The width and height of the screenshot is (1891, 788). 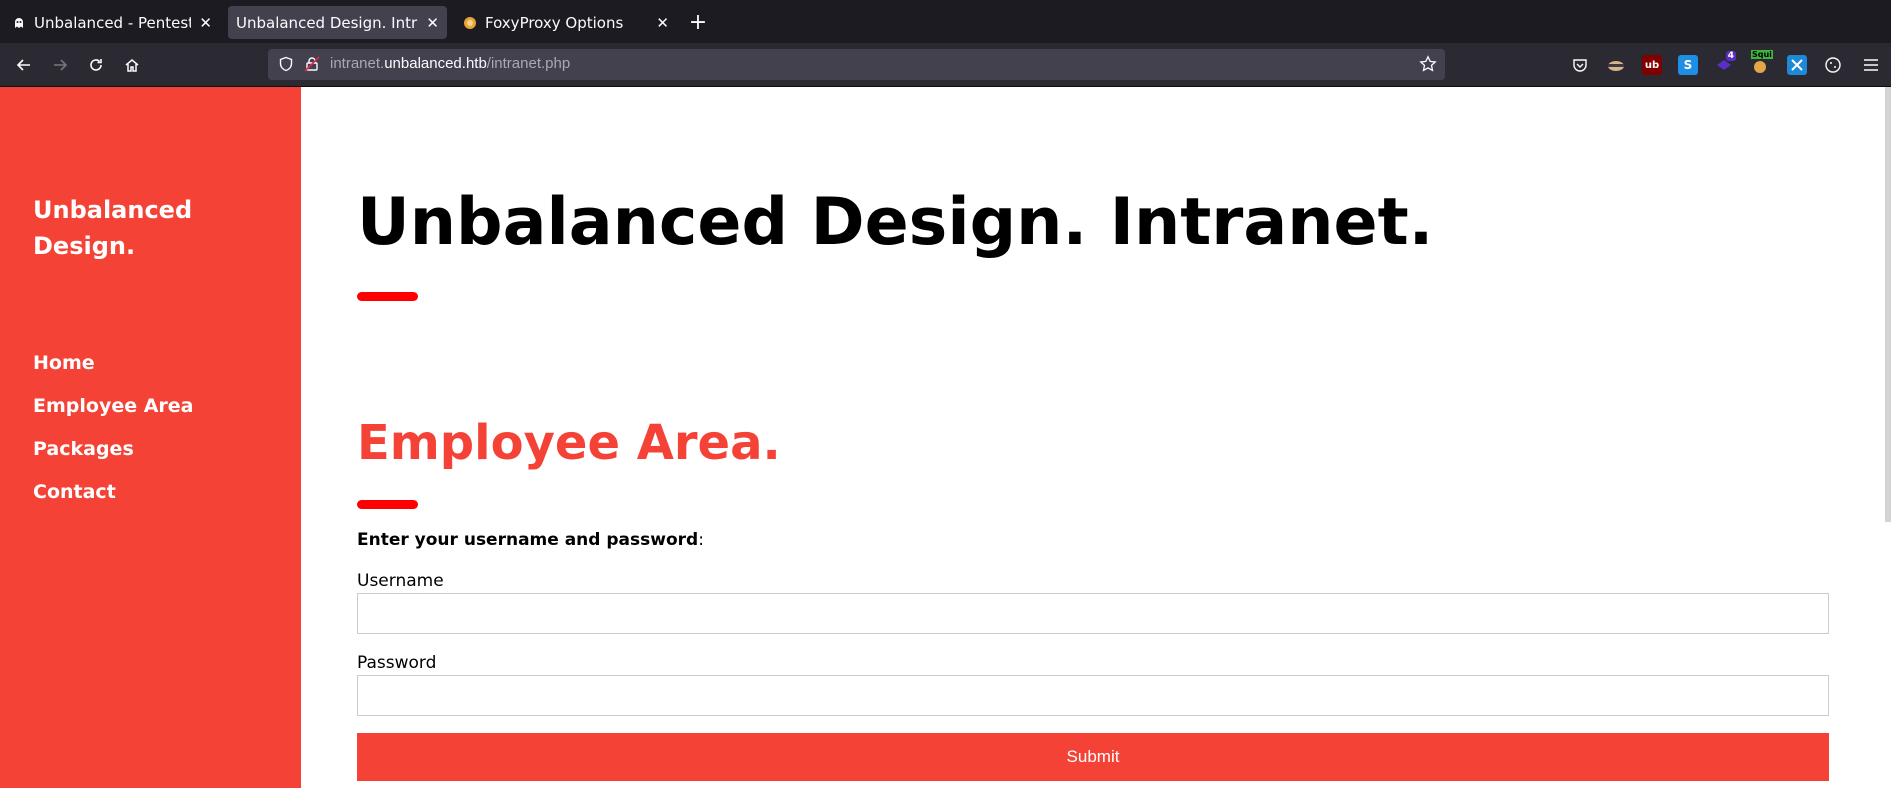 I want to click on tab-foxyproxy-options: FoxyProxy Options ✕, so click(x=566, y=22).